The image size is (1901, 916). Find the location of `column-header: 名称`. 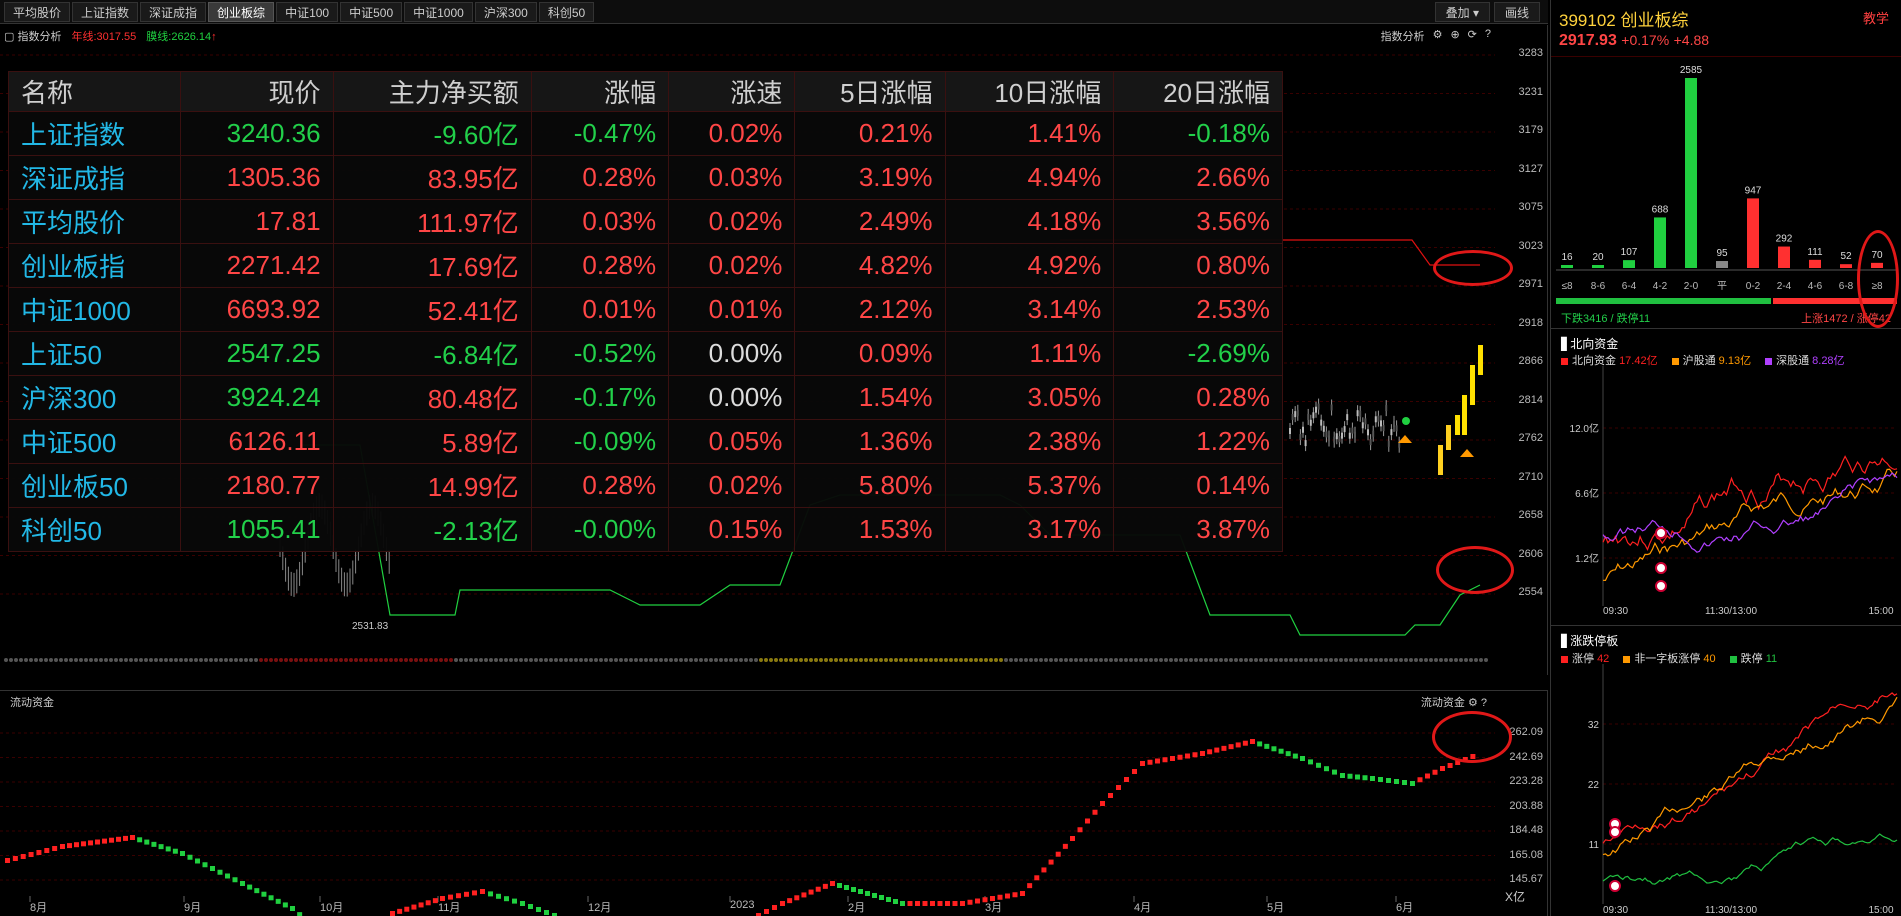

column-header: 名称 is located at coordinates (94, 91).